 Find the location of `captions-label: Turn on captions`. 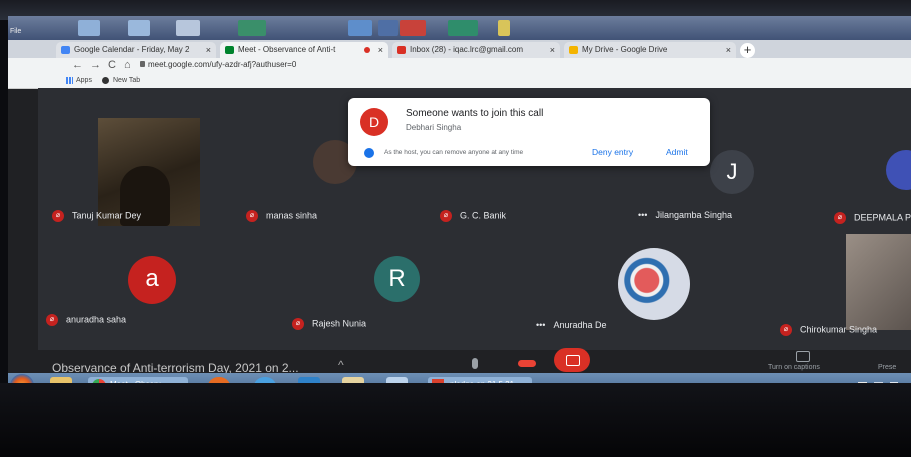

captions-label: Turn on captions is located at coordinates (794, 367).